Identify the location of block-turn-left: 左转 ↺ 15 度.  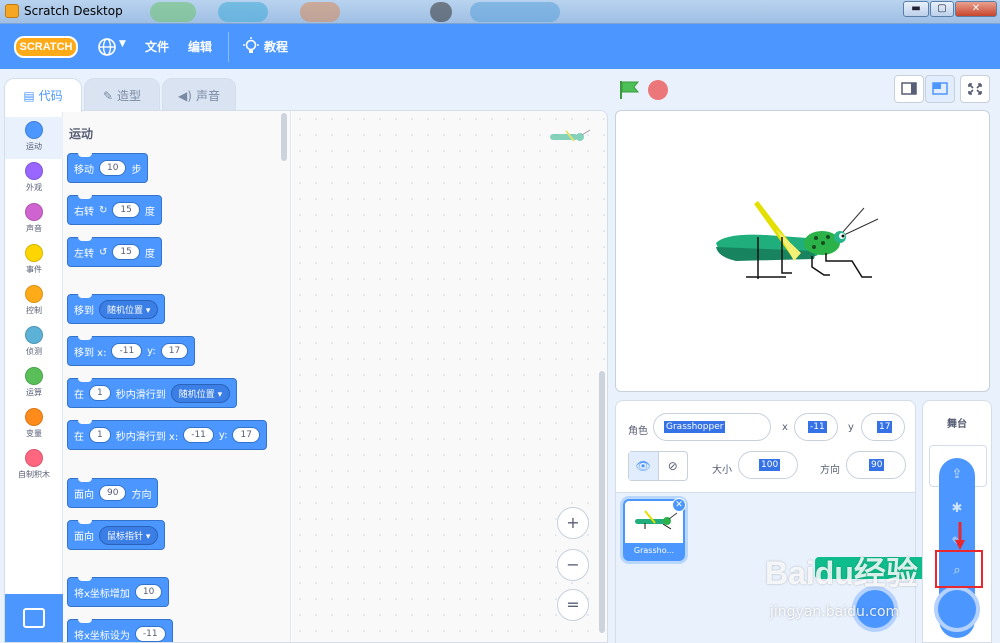
(114, 252).